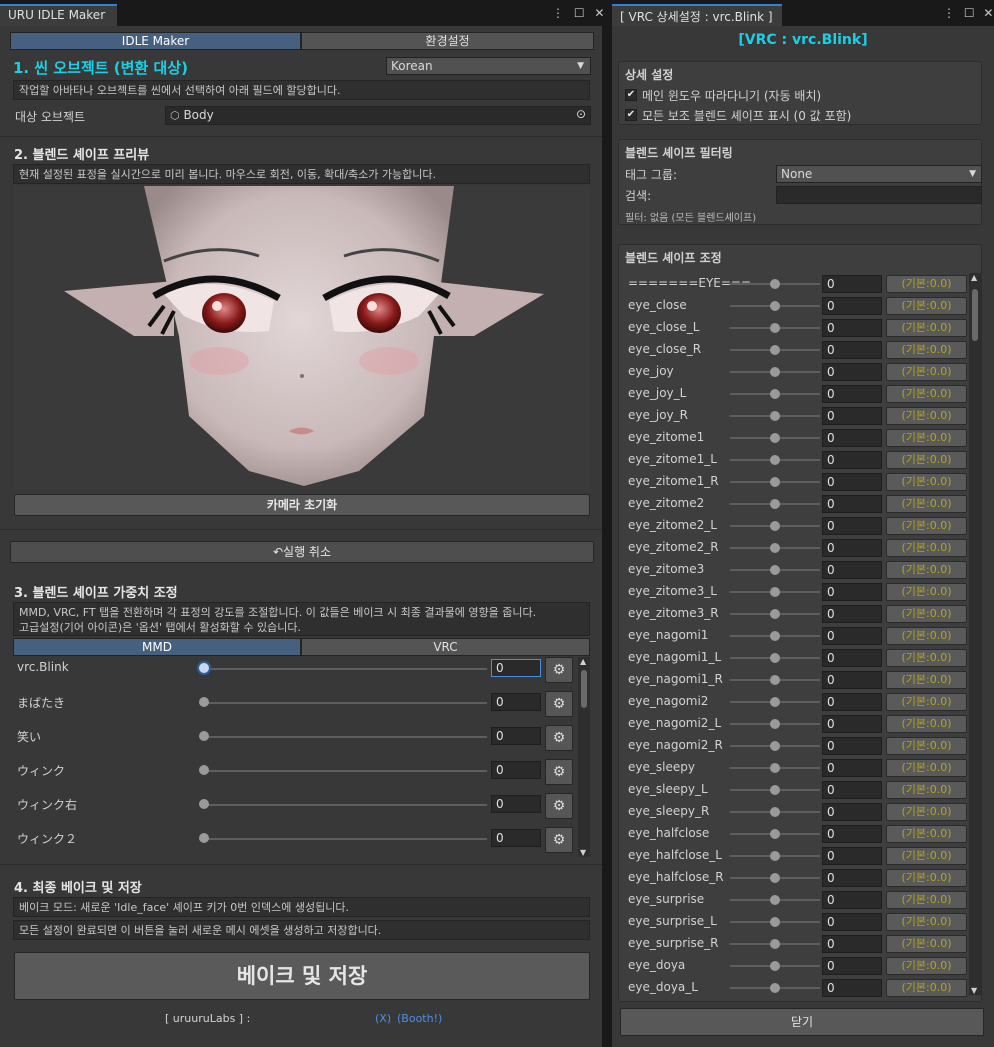  I want to click on undo-button: ↶실행 취소, so click(302, 552).